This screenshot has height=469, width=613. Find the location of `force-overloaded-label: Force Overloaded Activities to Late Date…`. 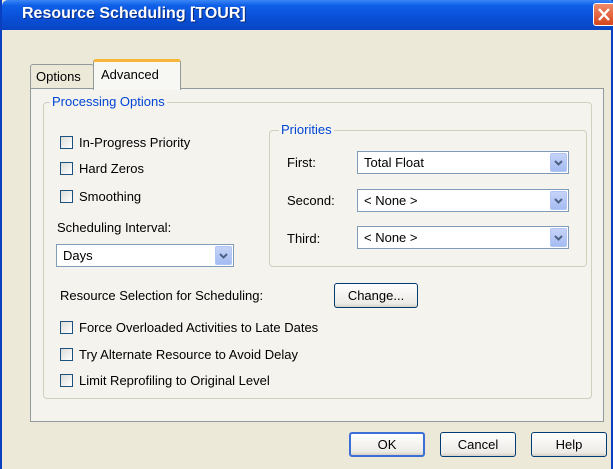

force-overloaded-label: Force Overloaded Activities to Late Date… is located at coordinates (199, 327).